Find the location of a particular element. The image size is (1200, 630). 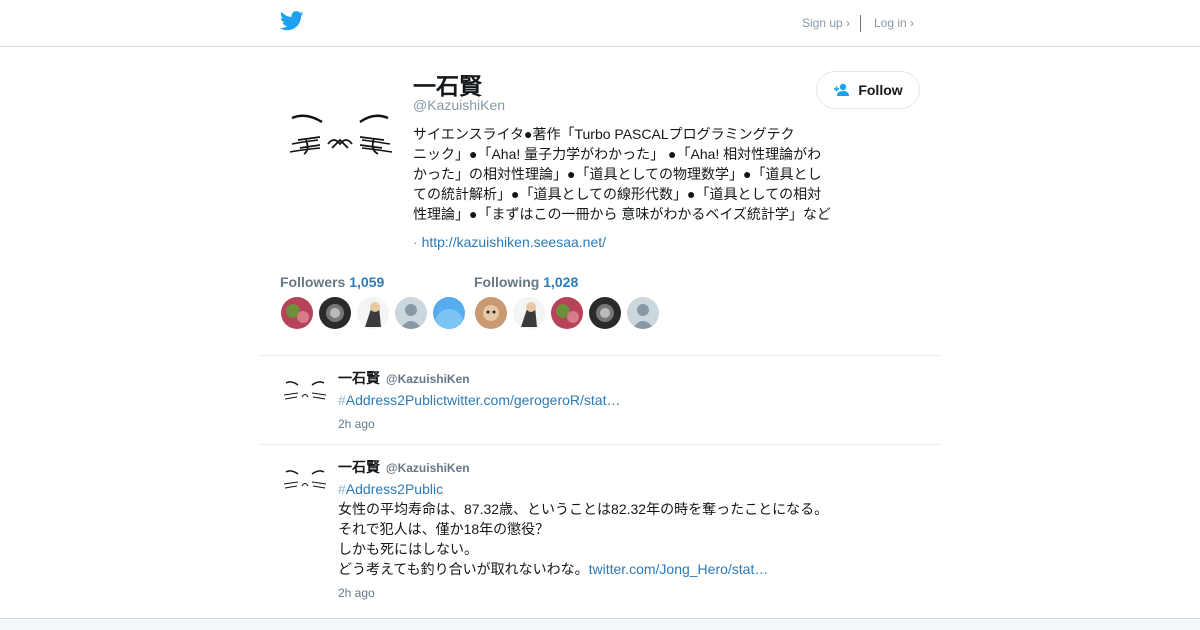

bio-line: かった」の相対性理論」●「道具としての物理数学」●「道具とし is located at coordinates (617, 174).